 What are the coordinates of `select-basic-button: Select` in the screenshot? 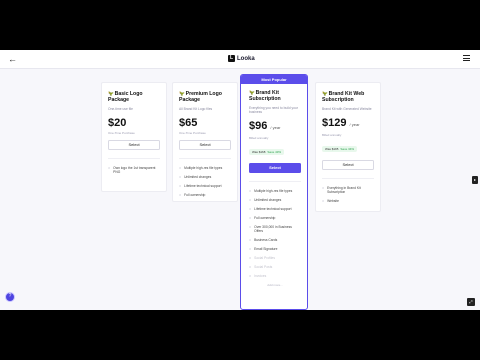 It's located at (134, 144).